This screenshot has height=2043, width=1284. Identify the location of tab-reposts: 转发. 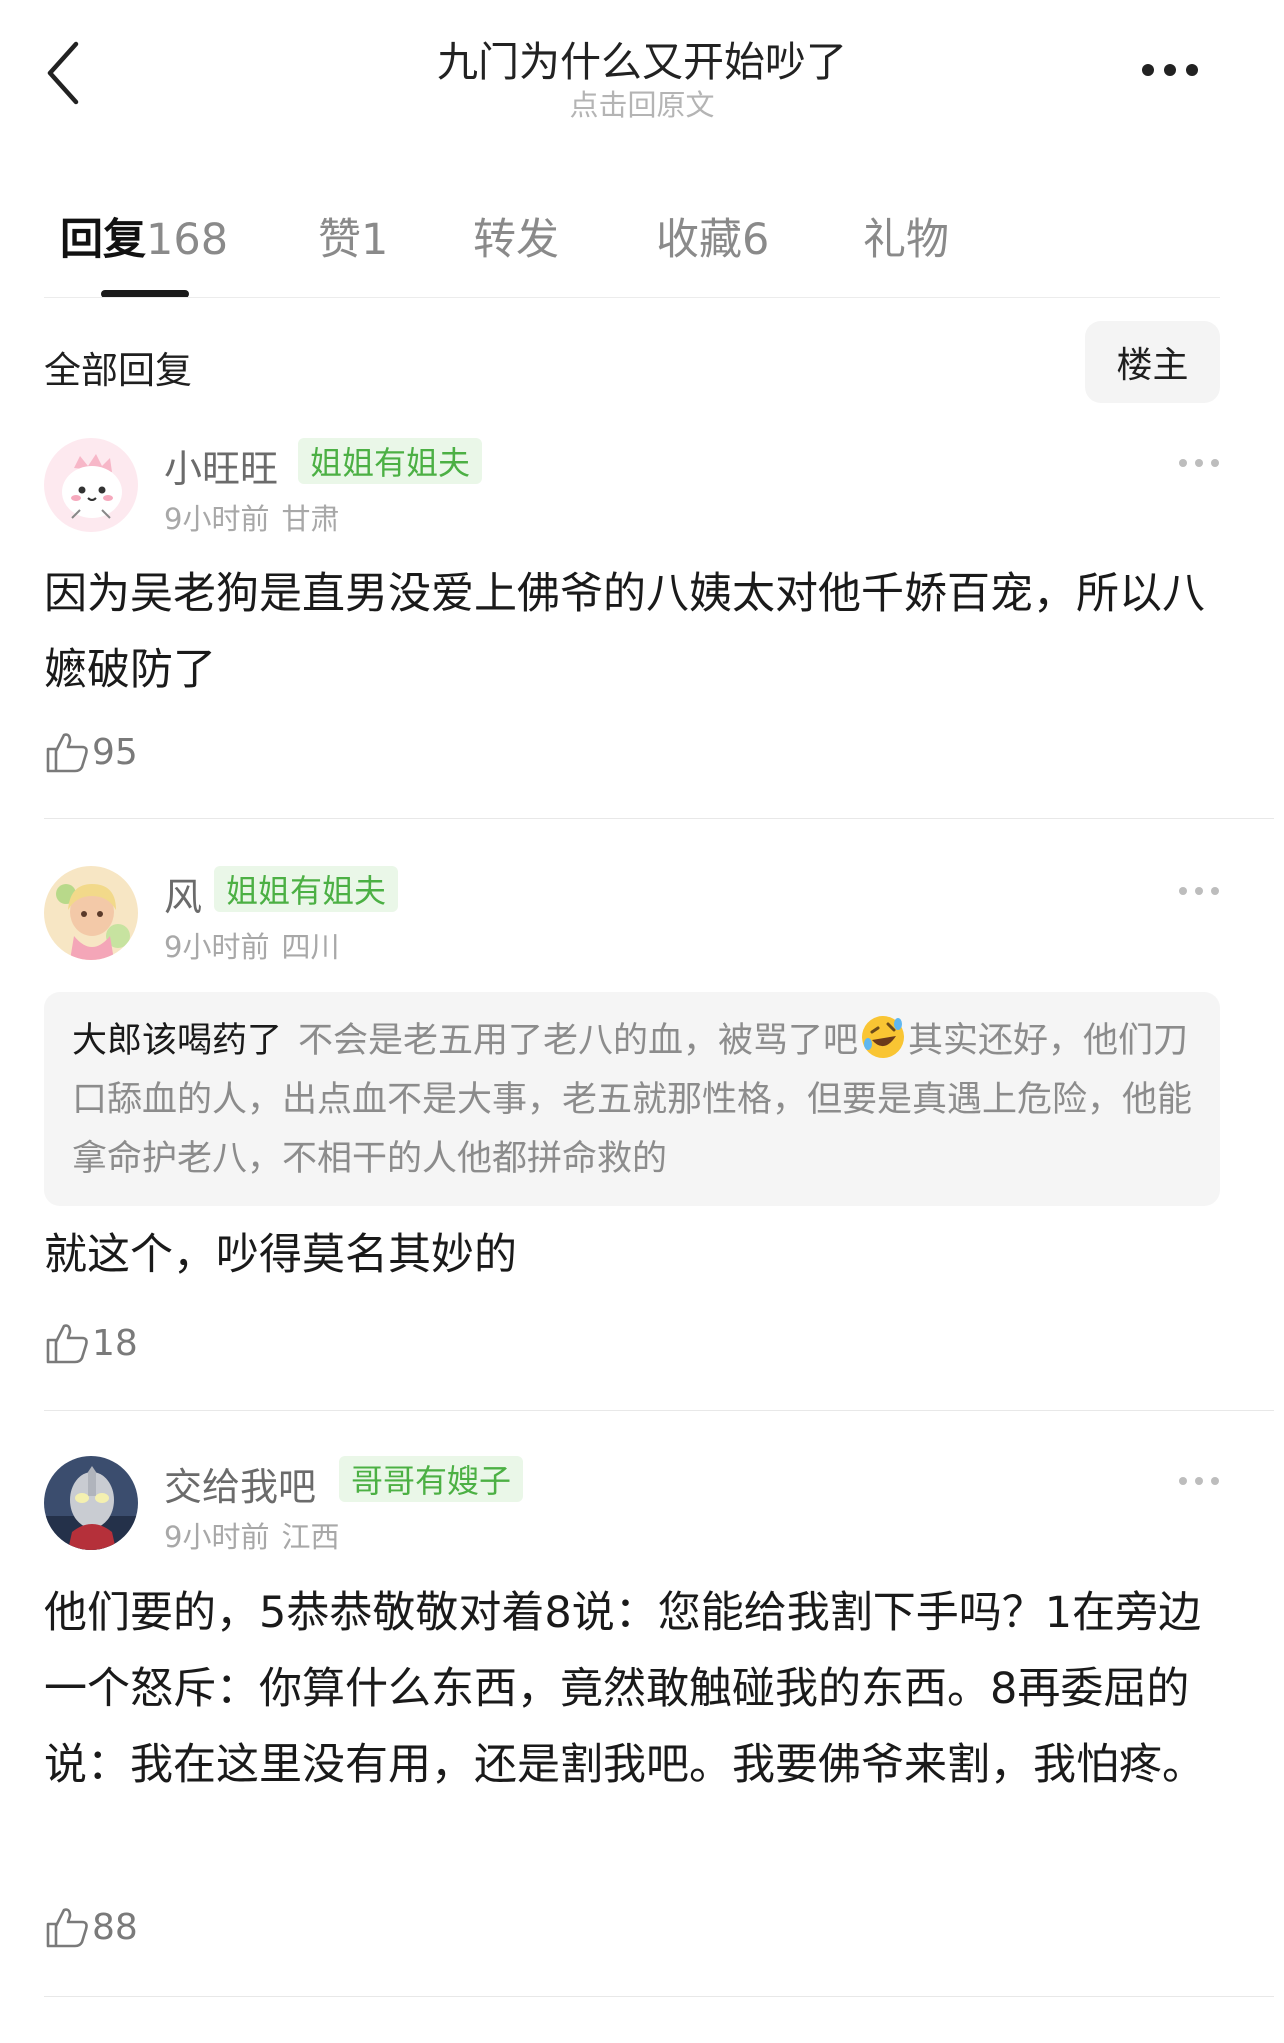
(516, 236).